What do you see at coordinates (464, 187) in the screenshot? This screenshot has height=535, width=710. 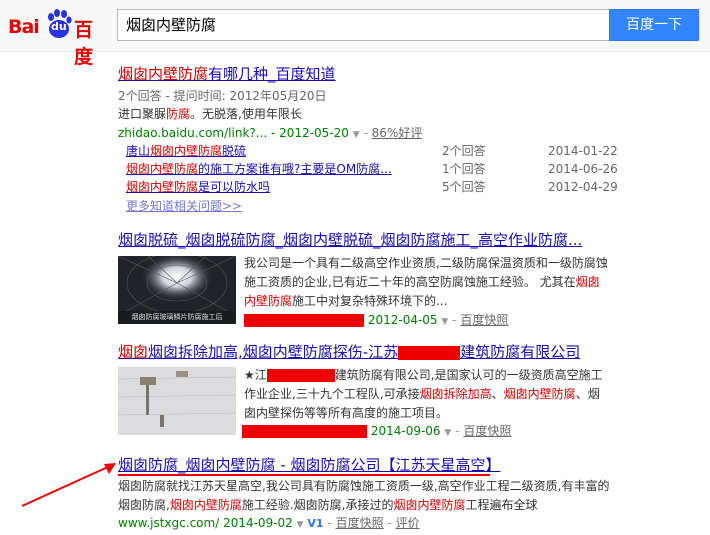 I see `answer-count: 5个回答` at bounding box center [464, 187].